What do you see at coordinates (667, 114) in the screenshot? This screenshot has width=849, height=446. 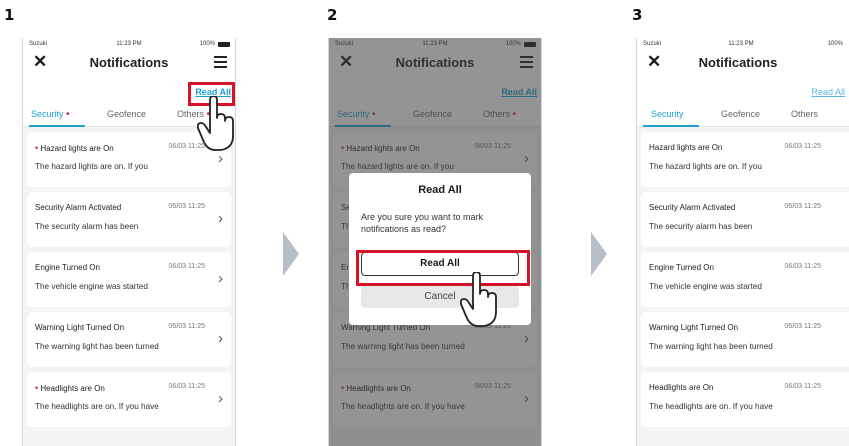 I see `tab-security: Security` at bounding box center [667, 114].